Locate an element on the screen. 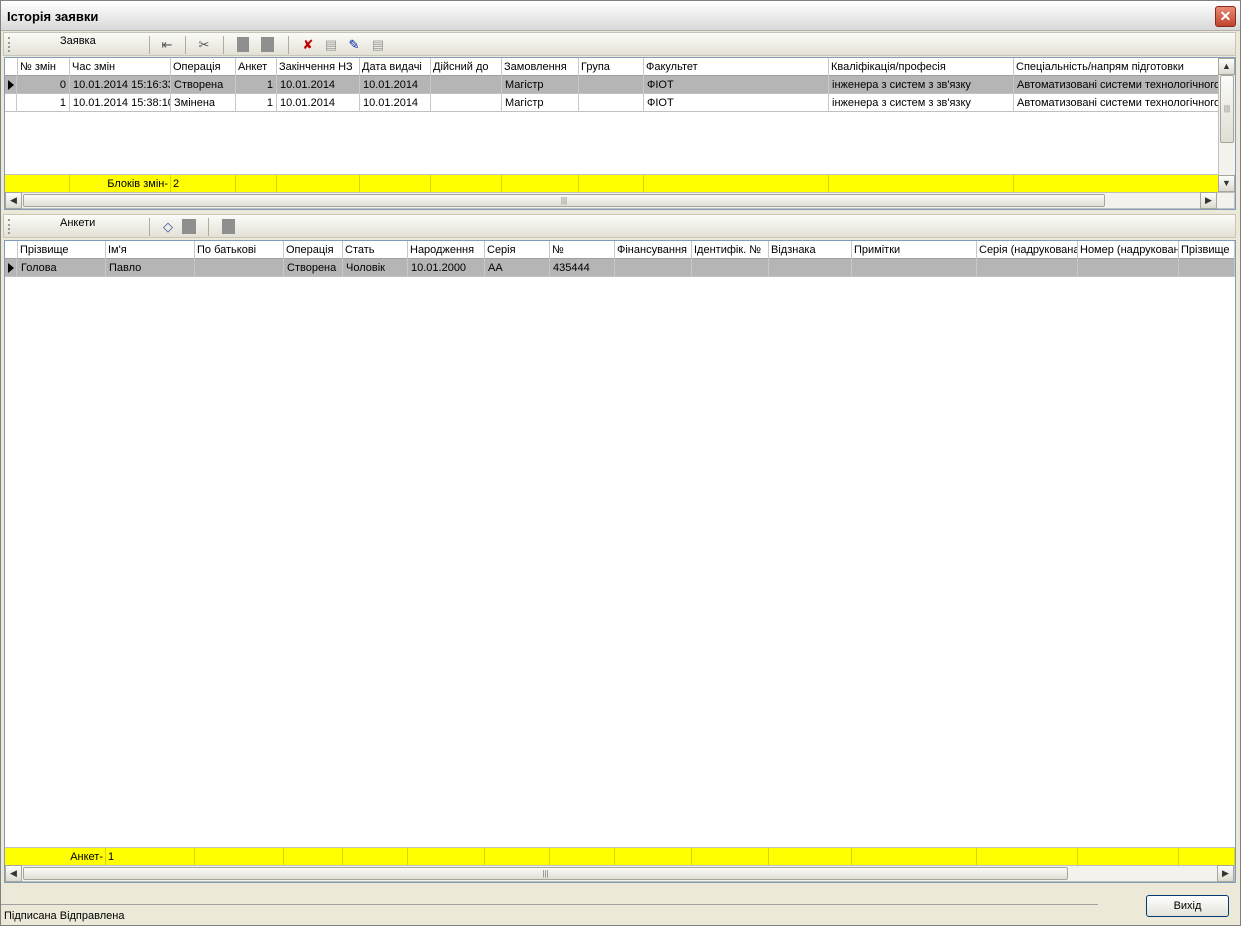 This screenshot has height=926, width=1241. grid1-col-header: Спеціальність/напрям підготовки is located at coordinates (1117, 67).